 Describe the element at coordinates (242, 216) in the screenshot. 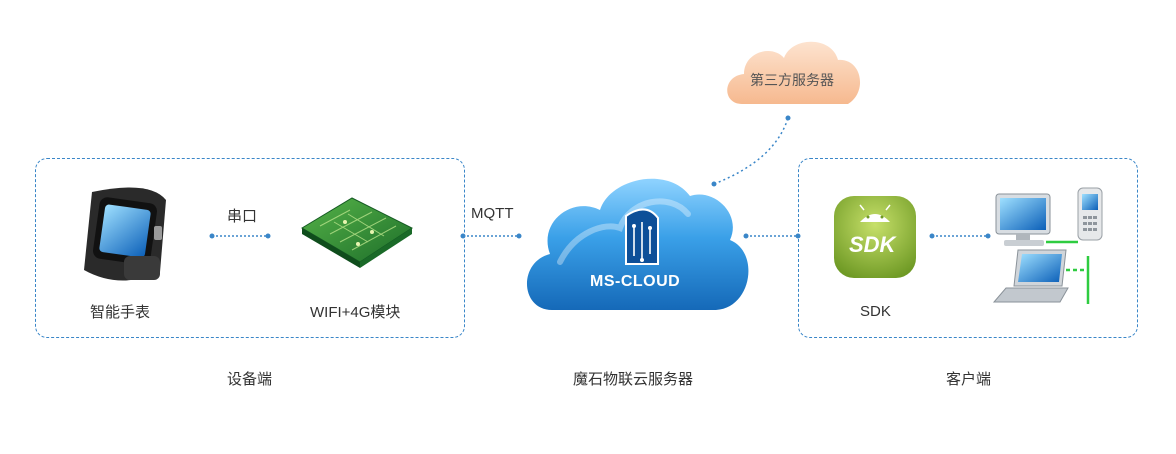

I see `serial-label: 串口` at that location.